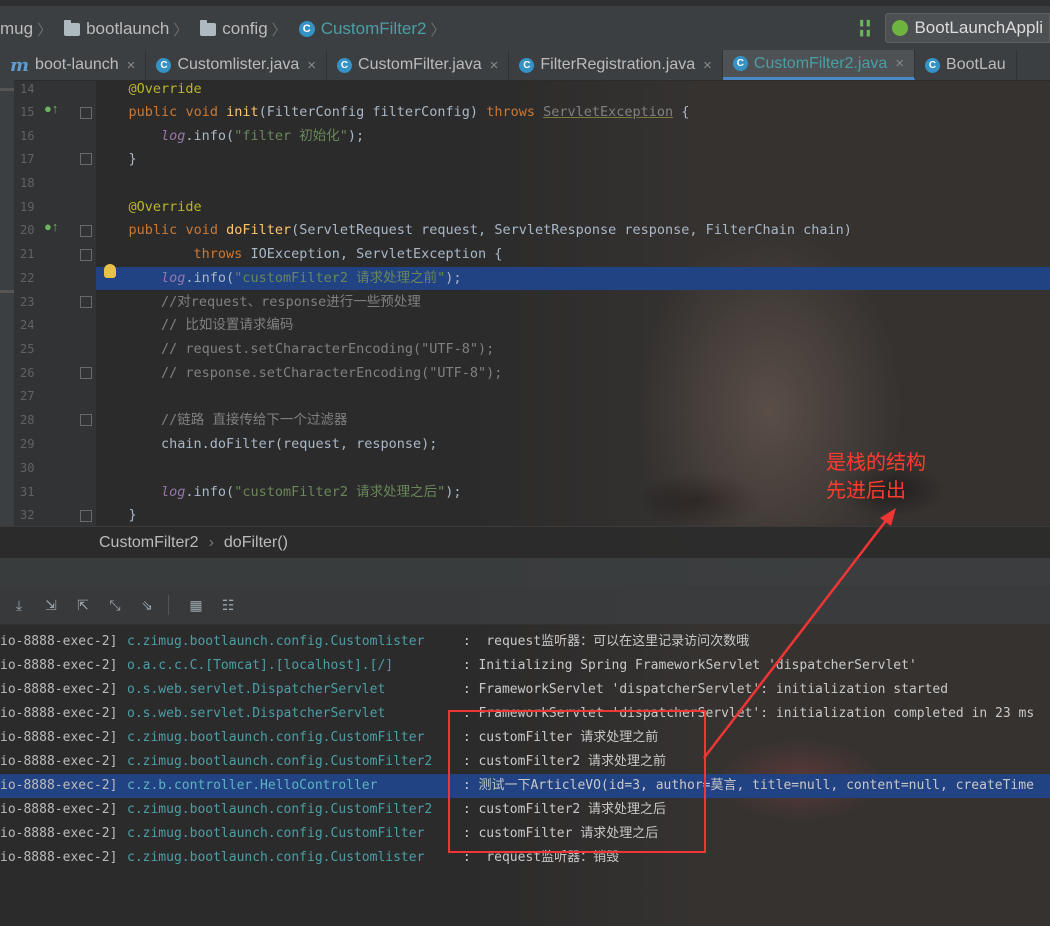 The image size is (1050, 926). I want to click on tab-customfilter2: C CustomFilter2.java ×, so click(819, 65).